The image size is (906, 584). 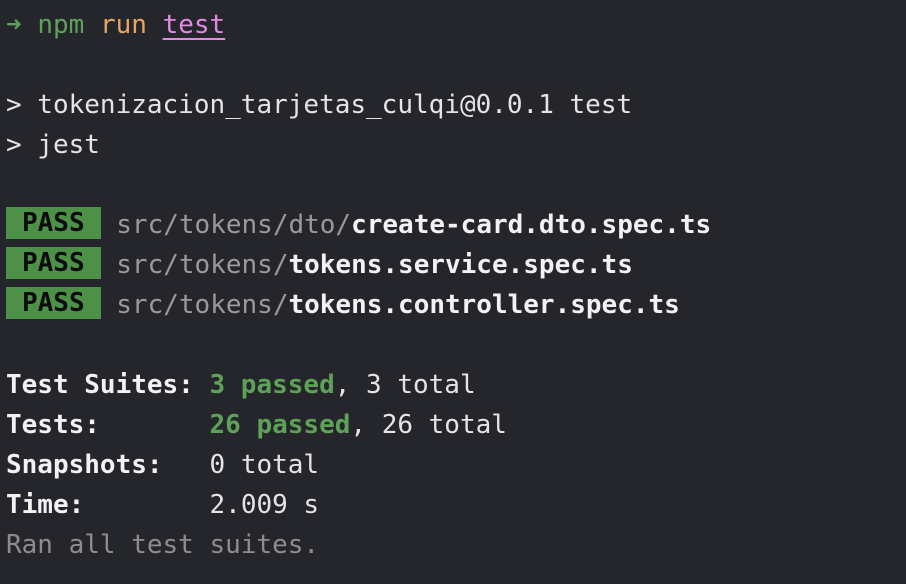 I want to click on time-label: Time:, so click(x=45, y=505).